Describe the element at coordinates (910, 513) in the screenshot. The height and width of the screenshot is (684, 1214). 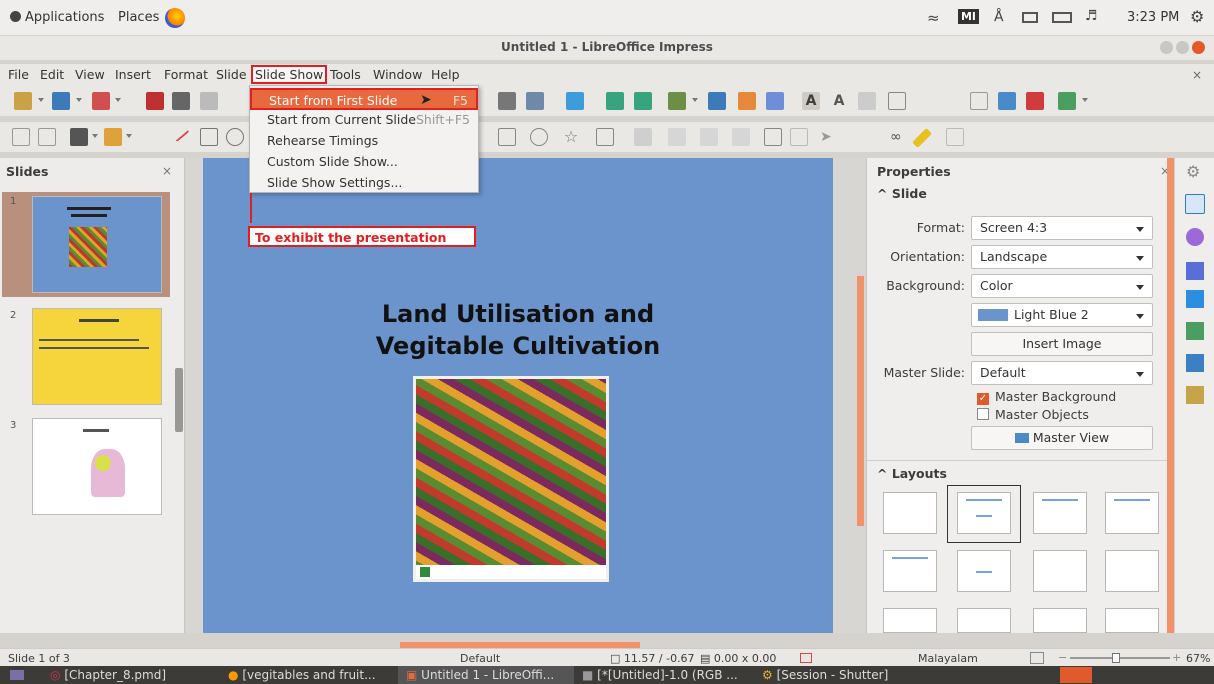
I see `layout-blank` at that location.